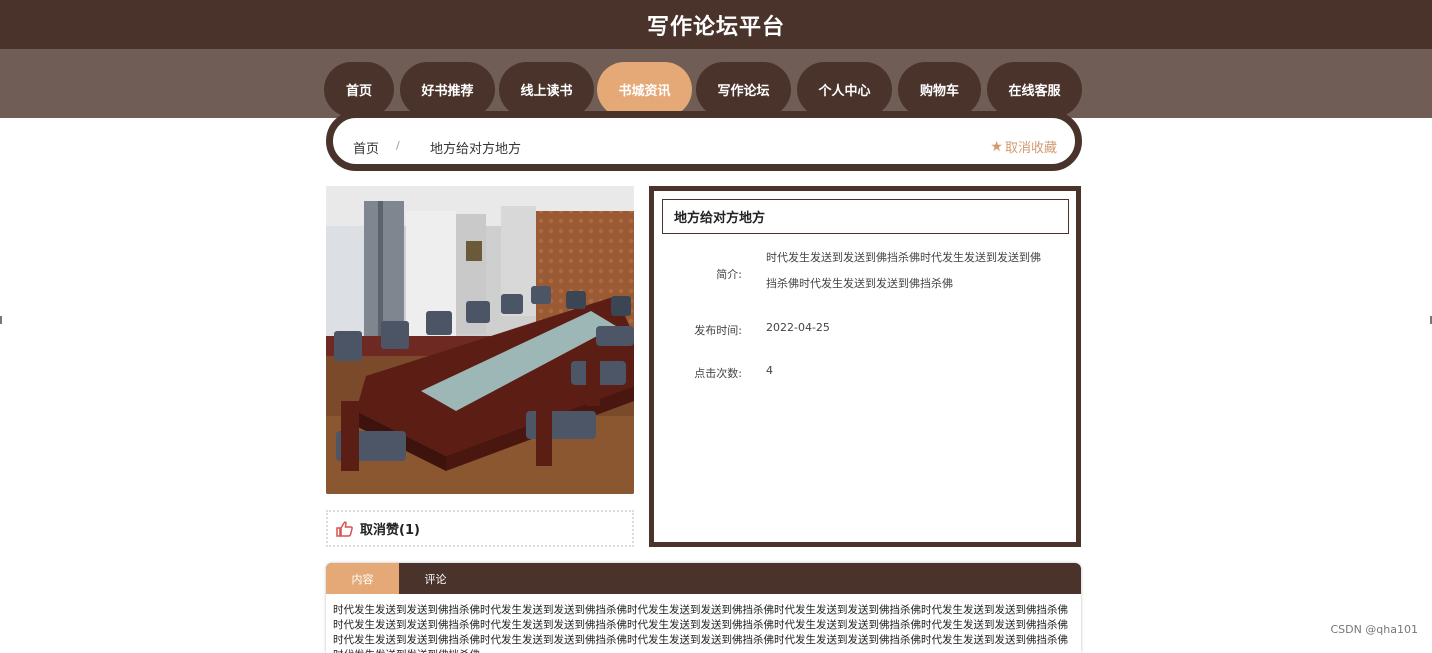 This screenshot has width=1432, height=653. I want to click on article-title: 地方给对方地方, so click(865, 216).